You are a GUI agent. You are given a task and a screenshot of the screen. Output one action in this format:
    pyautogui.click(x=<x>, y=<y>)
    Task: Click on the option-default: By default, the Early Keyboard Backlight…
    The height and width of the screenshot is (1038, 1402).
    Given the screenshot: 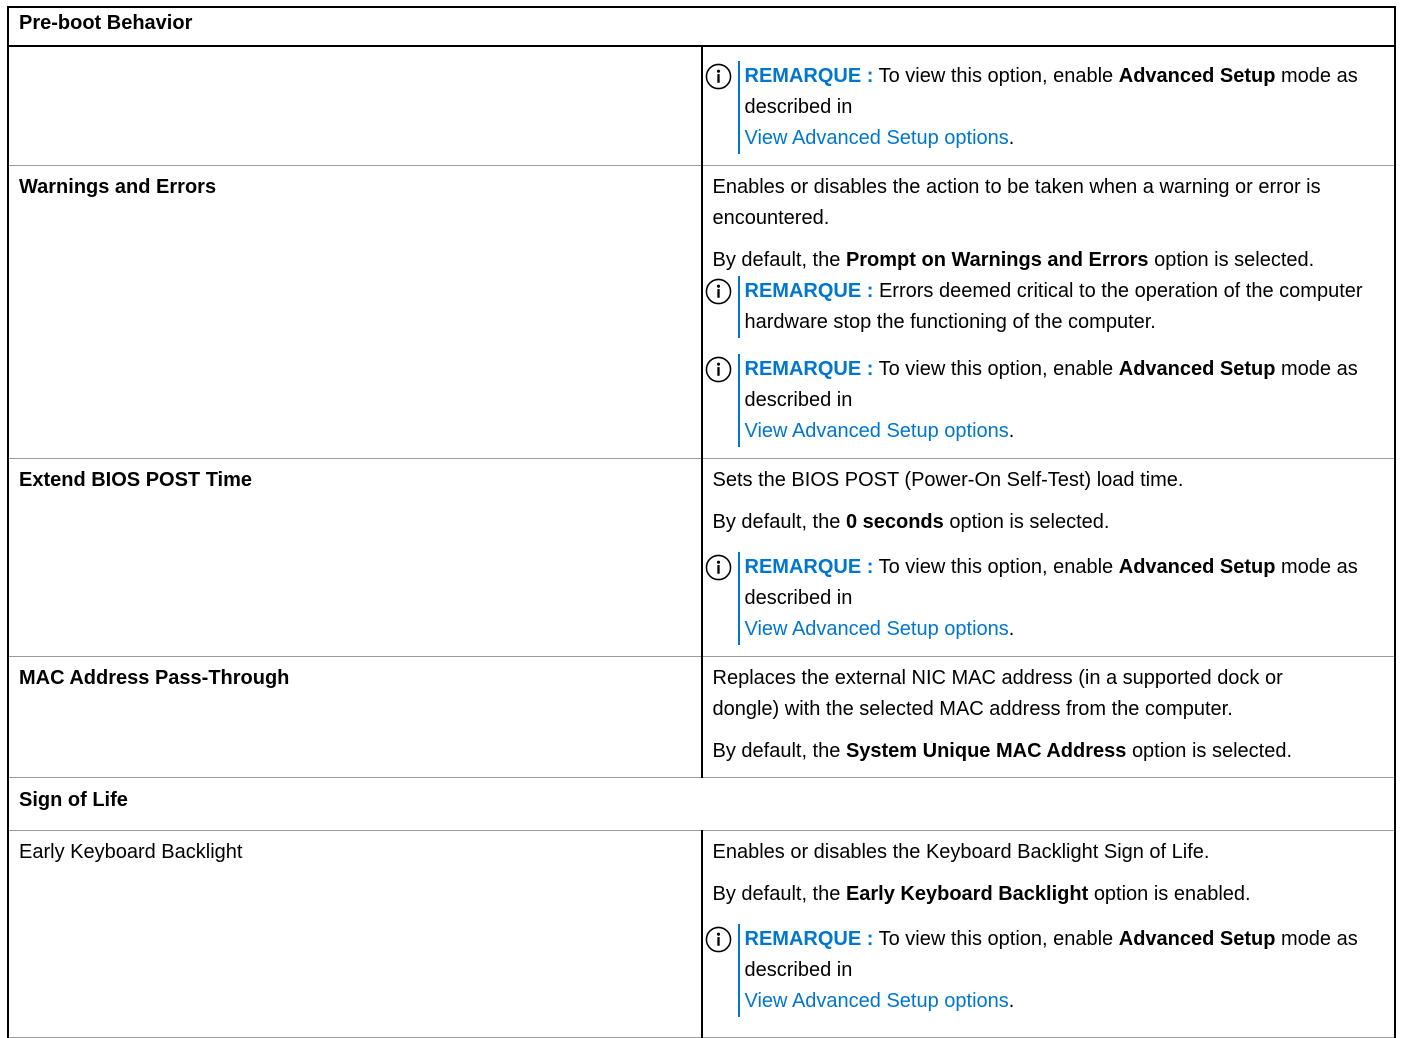 What is the action you would take?
    pyautogui.click(x=981, y=894)
    